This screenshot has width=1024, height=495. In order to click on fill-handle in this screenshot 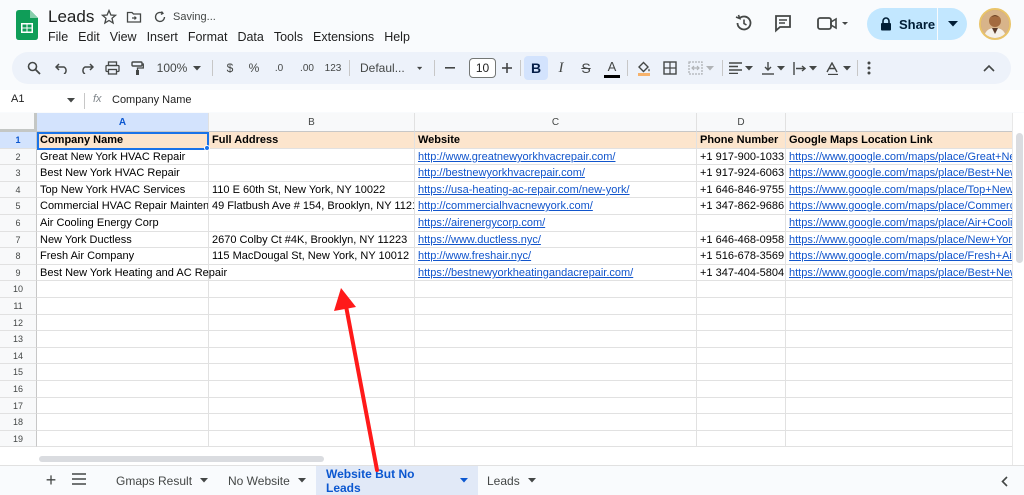, I will do `click(207, 148)`.